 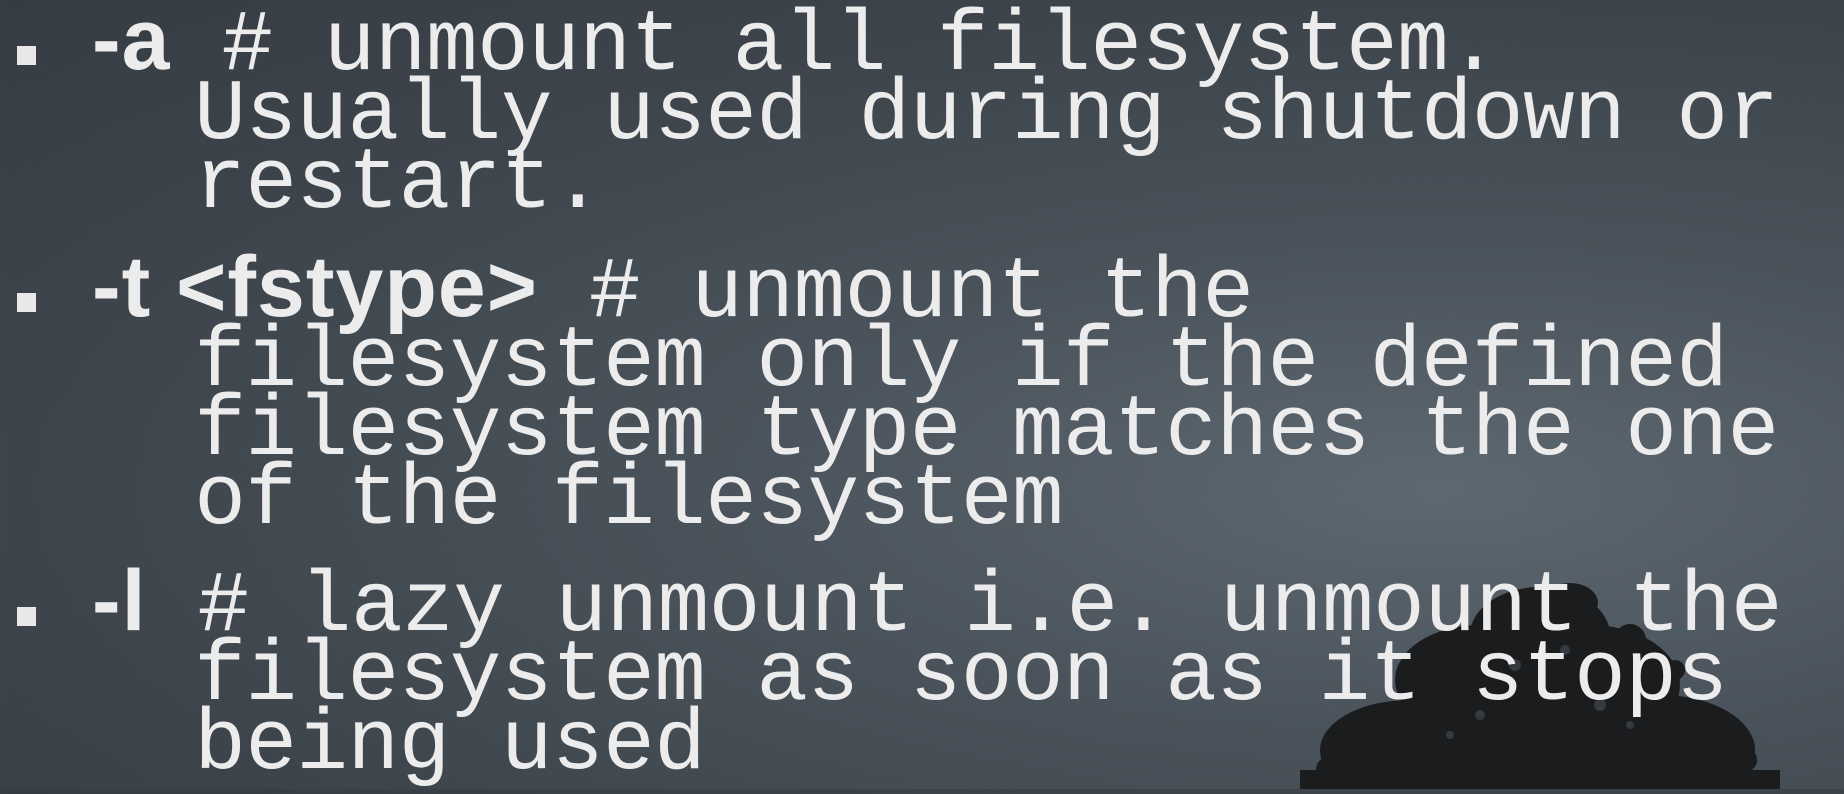 What do you see at coordinates (450, 745) in the screenshot?
I see `option-line: being used` at bounding box center [450, 745].